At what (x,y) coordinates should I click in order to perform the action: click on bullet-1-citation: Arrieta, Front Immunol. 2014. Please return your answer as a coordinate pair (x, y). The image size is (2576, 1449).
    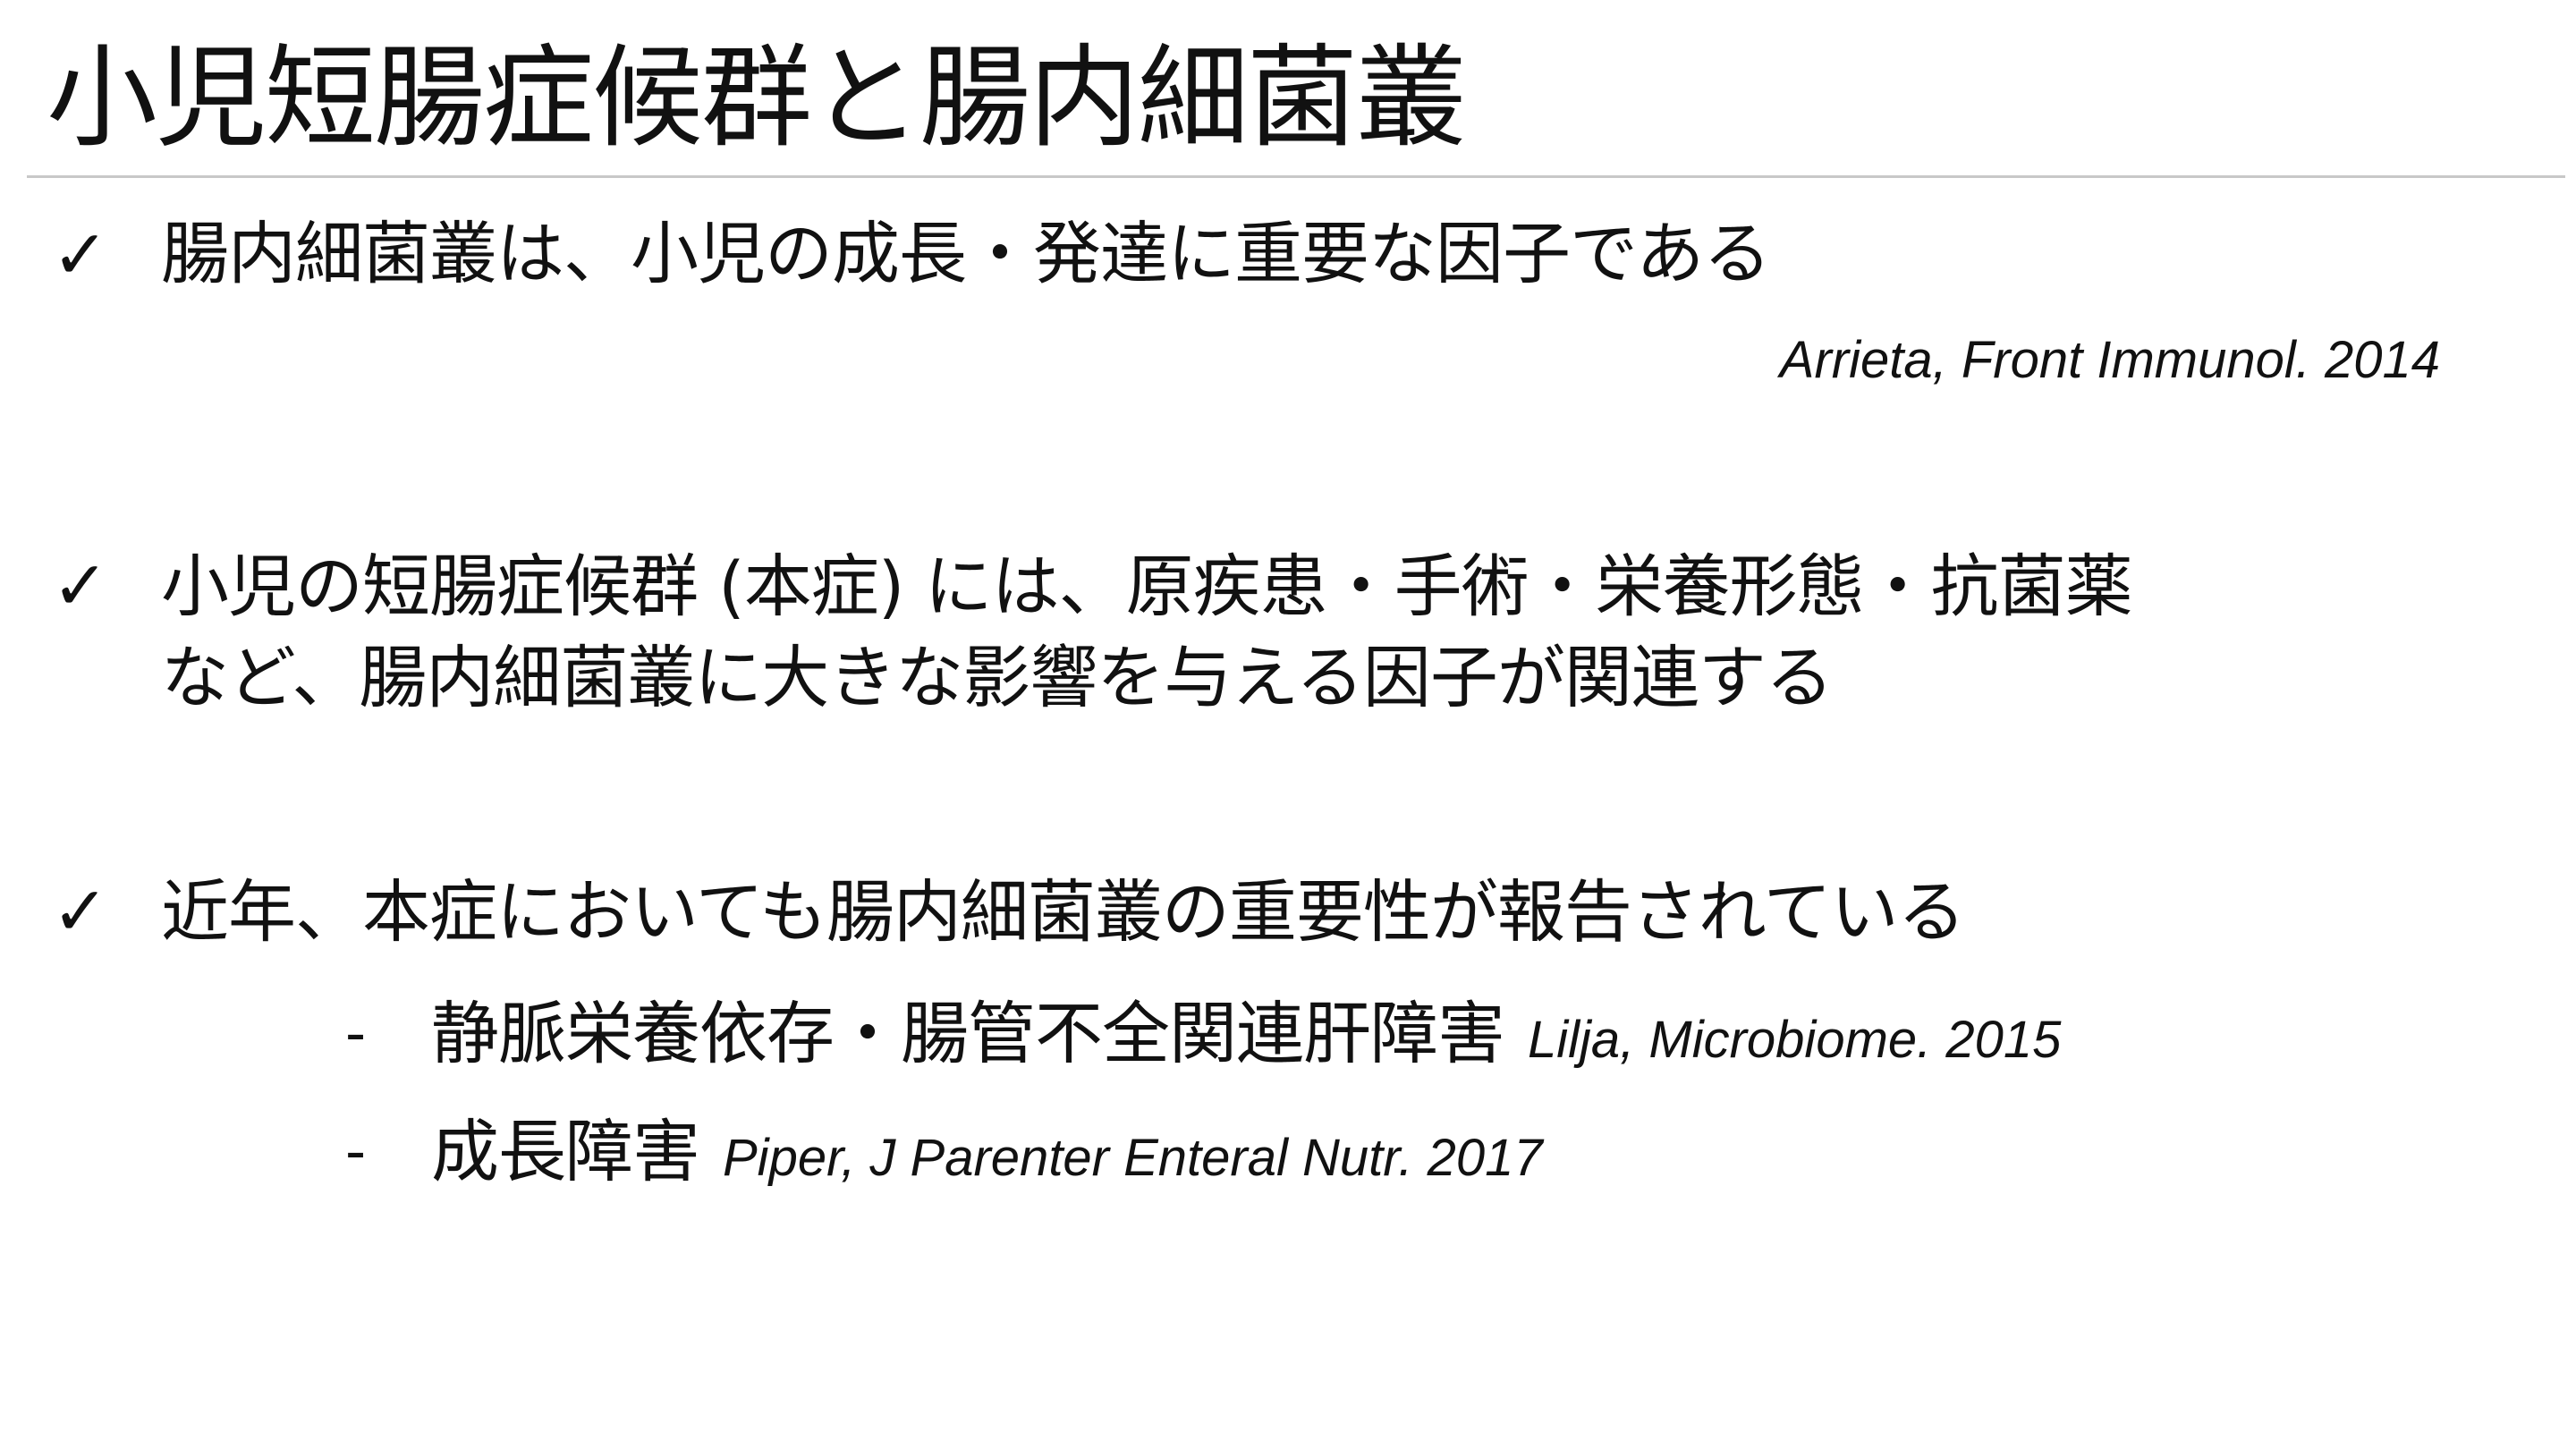
    Looking at the image, I should click on (2109, 360).